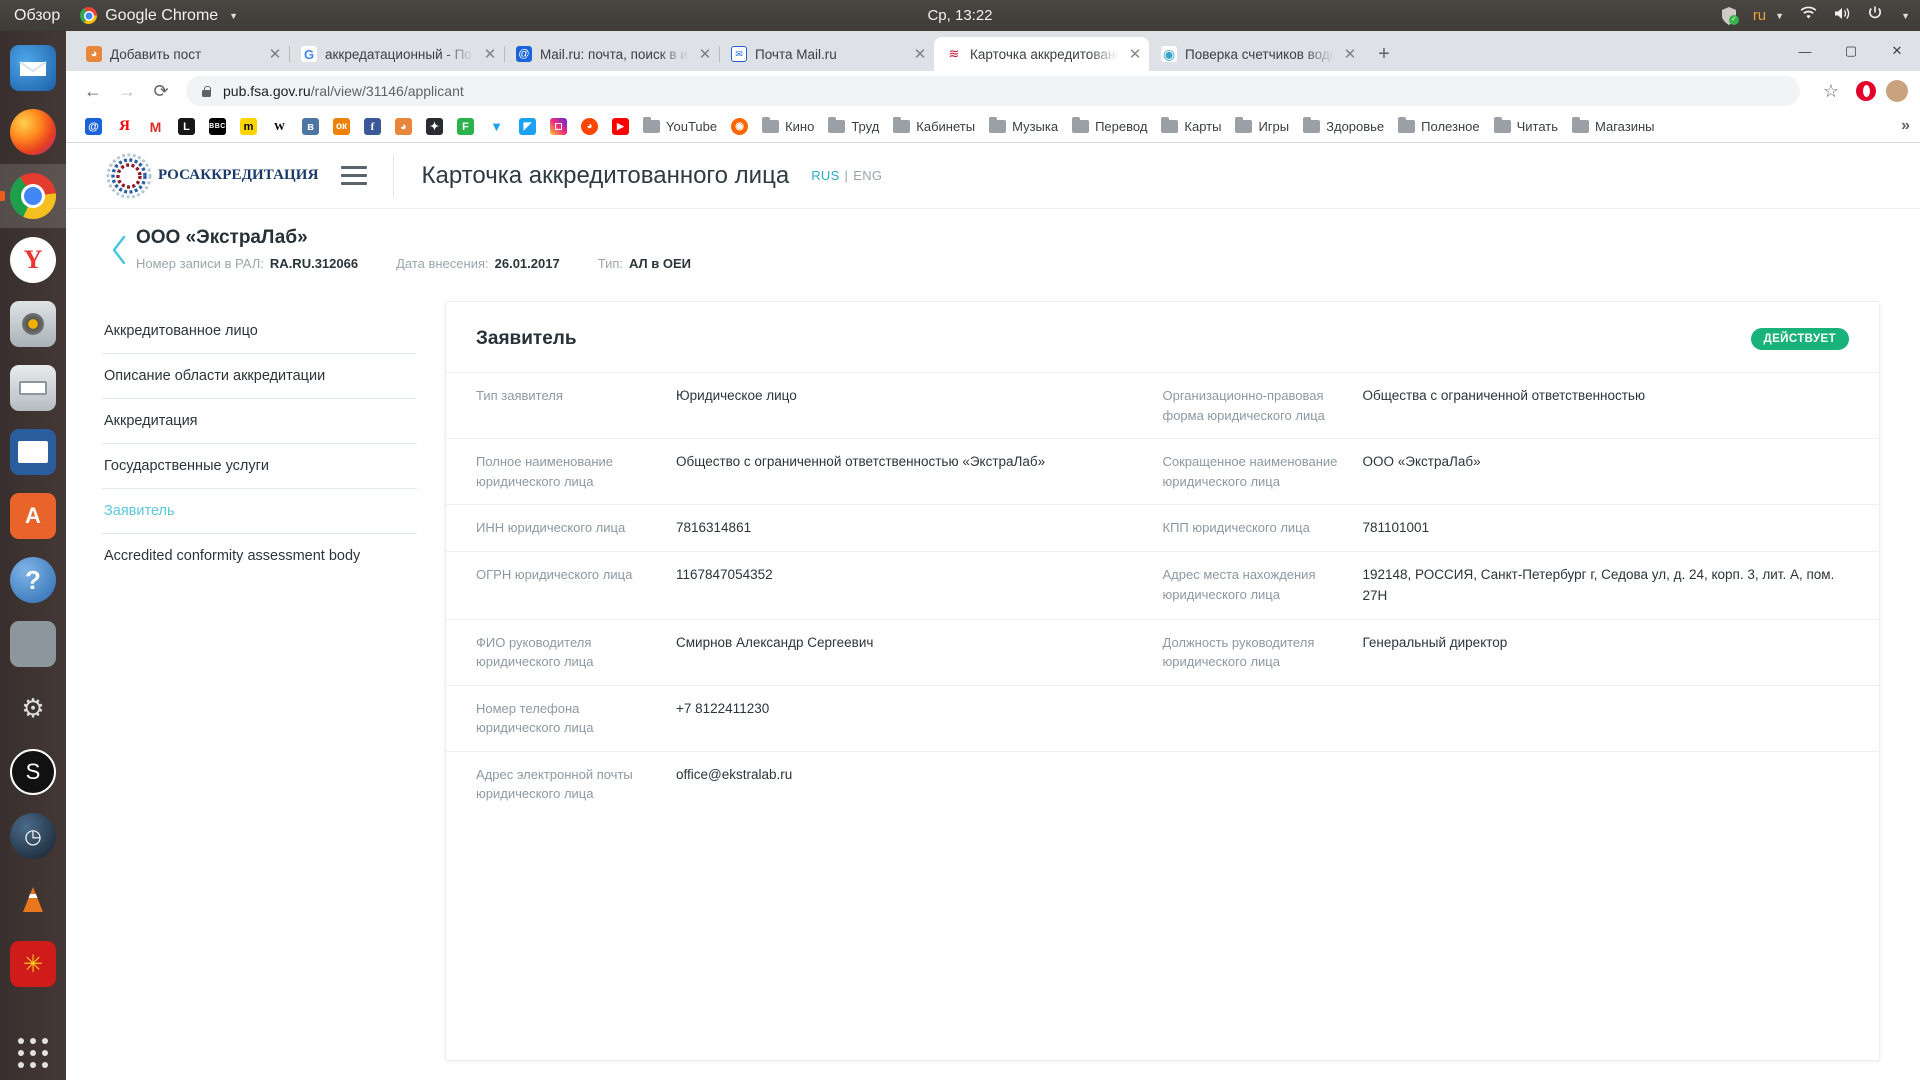  What do you see at coordinates (1259, 54) in the screenshot?
I see `tab-label: Поверка счетчиков воды` at bounding box center [1259, 54].